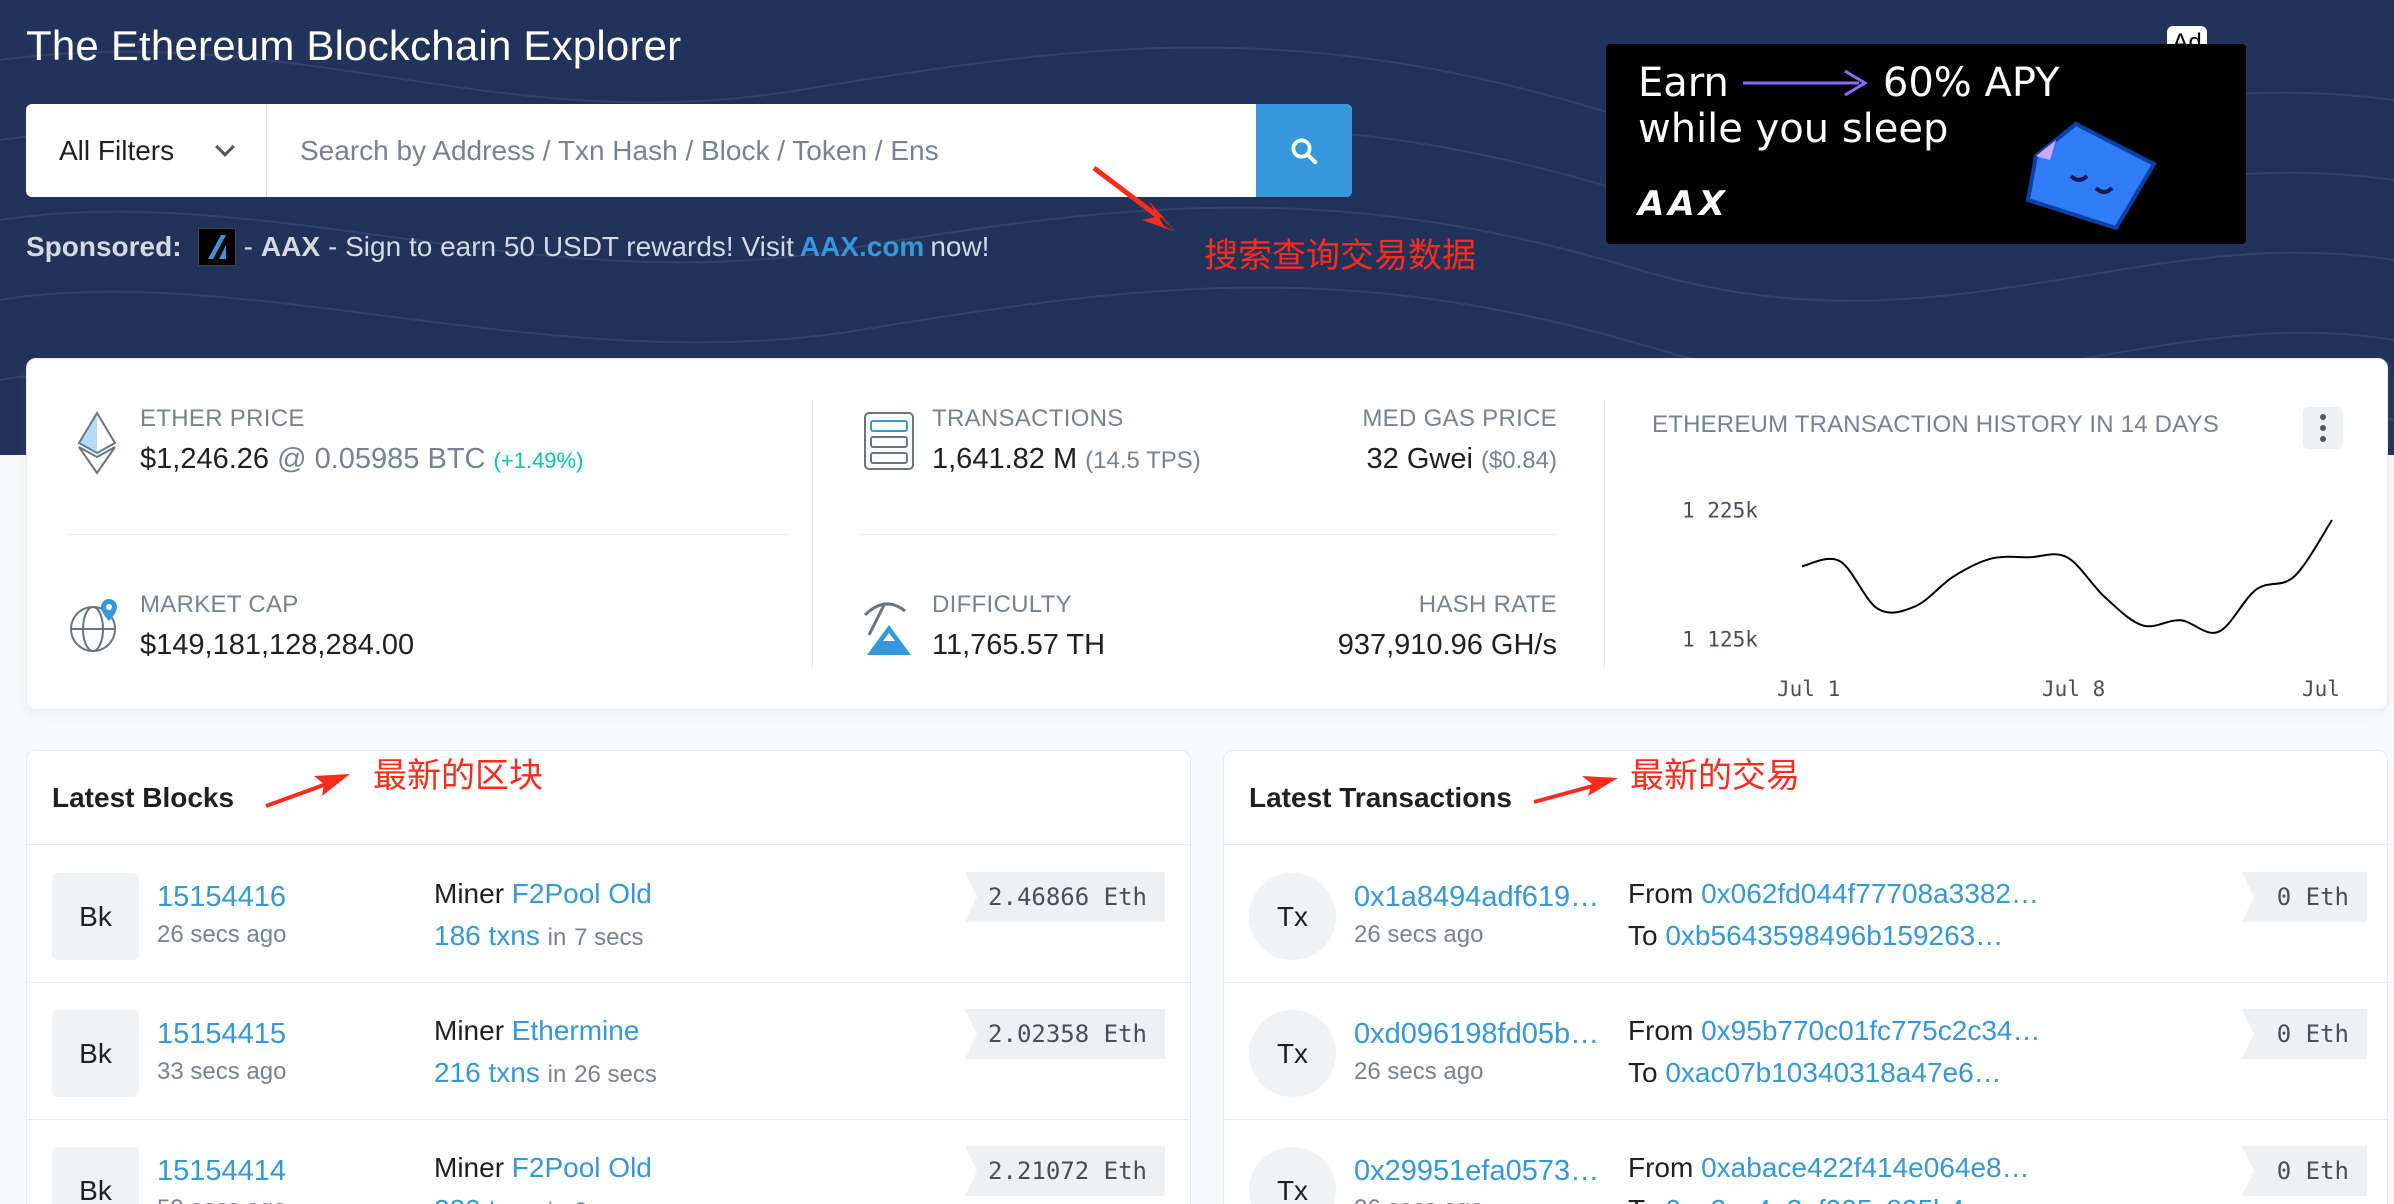 The width and height of the screenshot is (2394, 1204). Describe the element at coordinates (1419, 459) in the screenshot. I see `gas-price-gwei: 32 Gwei` at that location.